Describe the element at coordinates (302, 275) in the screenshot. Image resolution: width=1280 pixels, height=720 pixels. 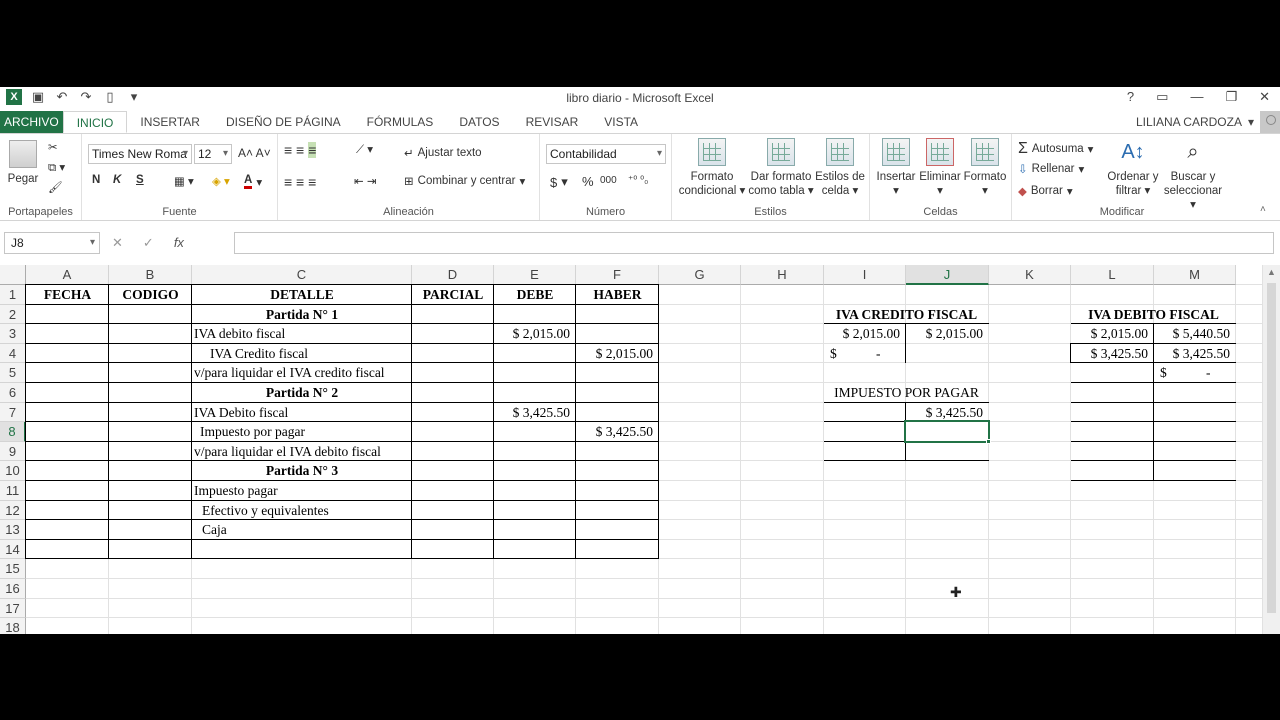
I see `column-header-c: C` at that location.